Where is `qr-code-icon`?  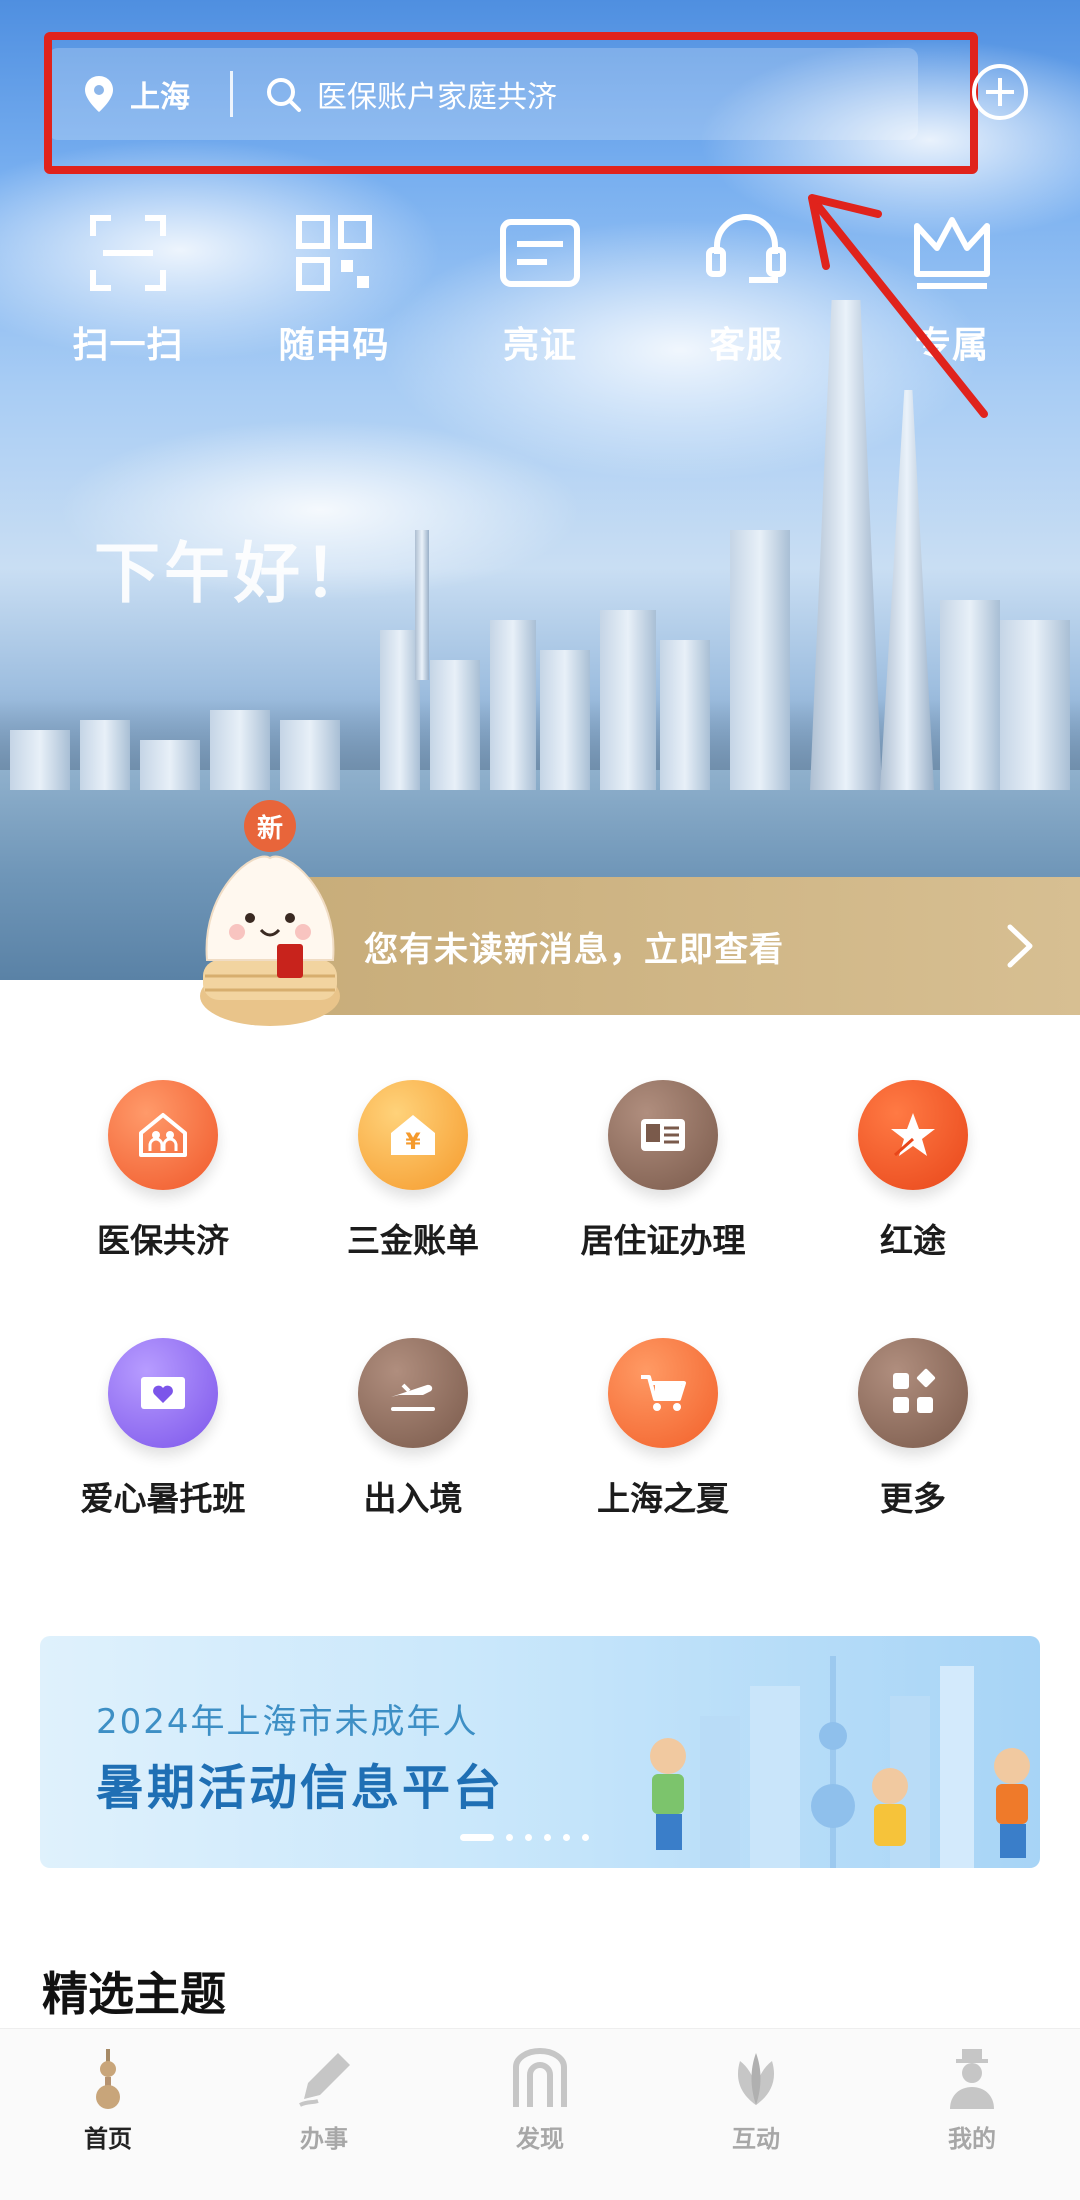 qr-code-icon is located at coordinates (334, 253).